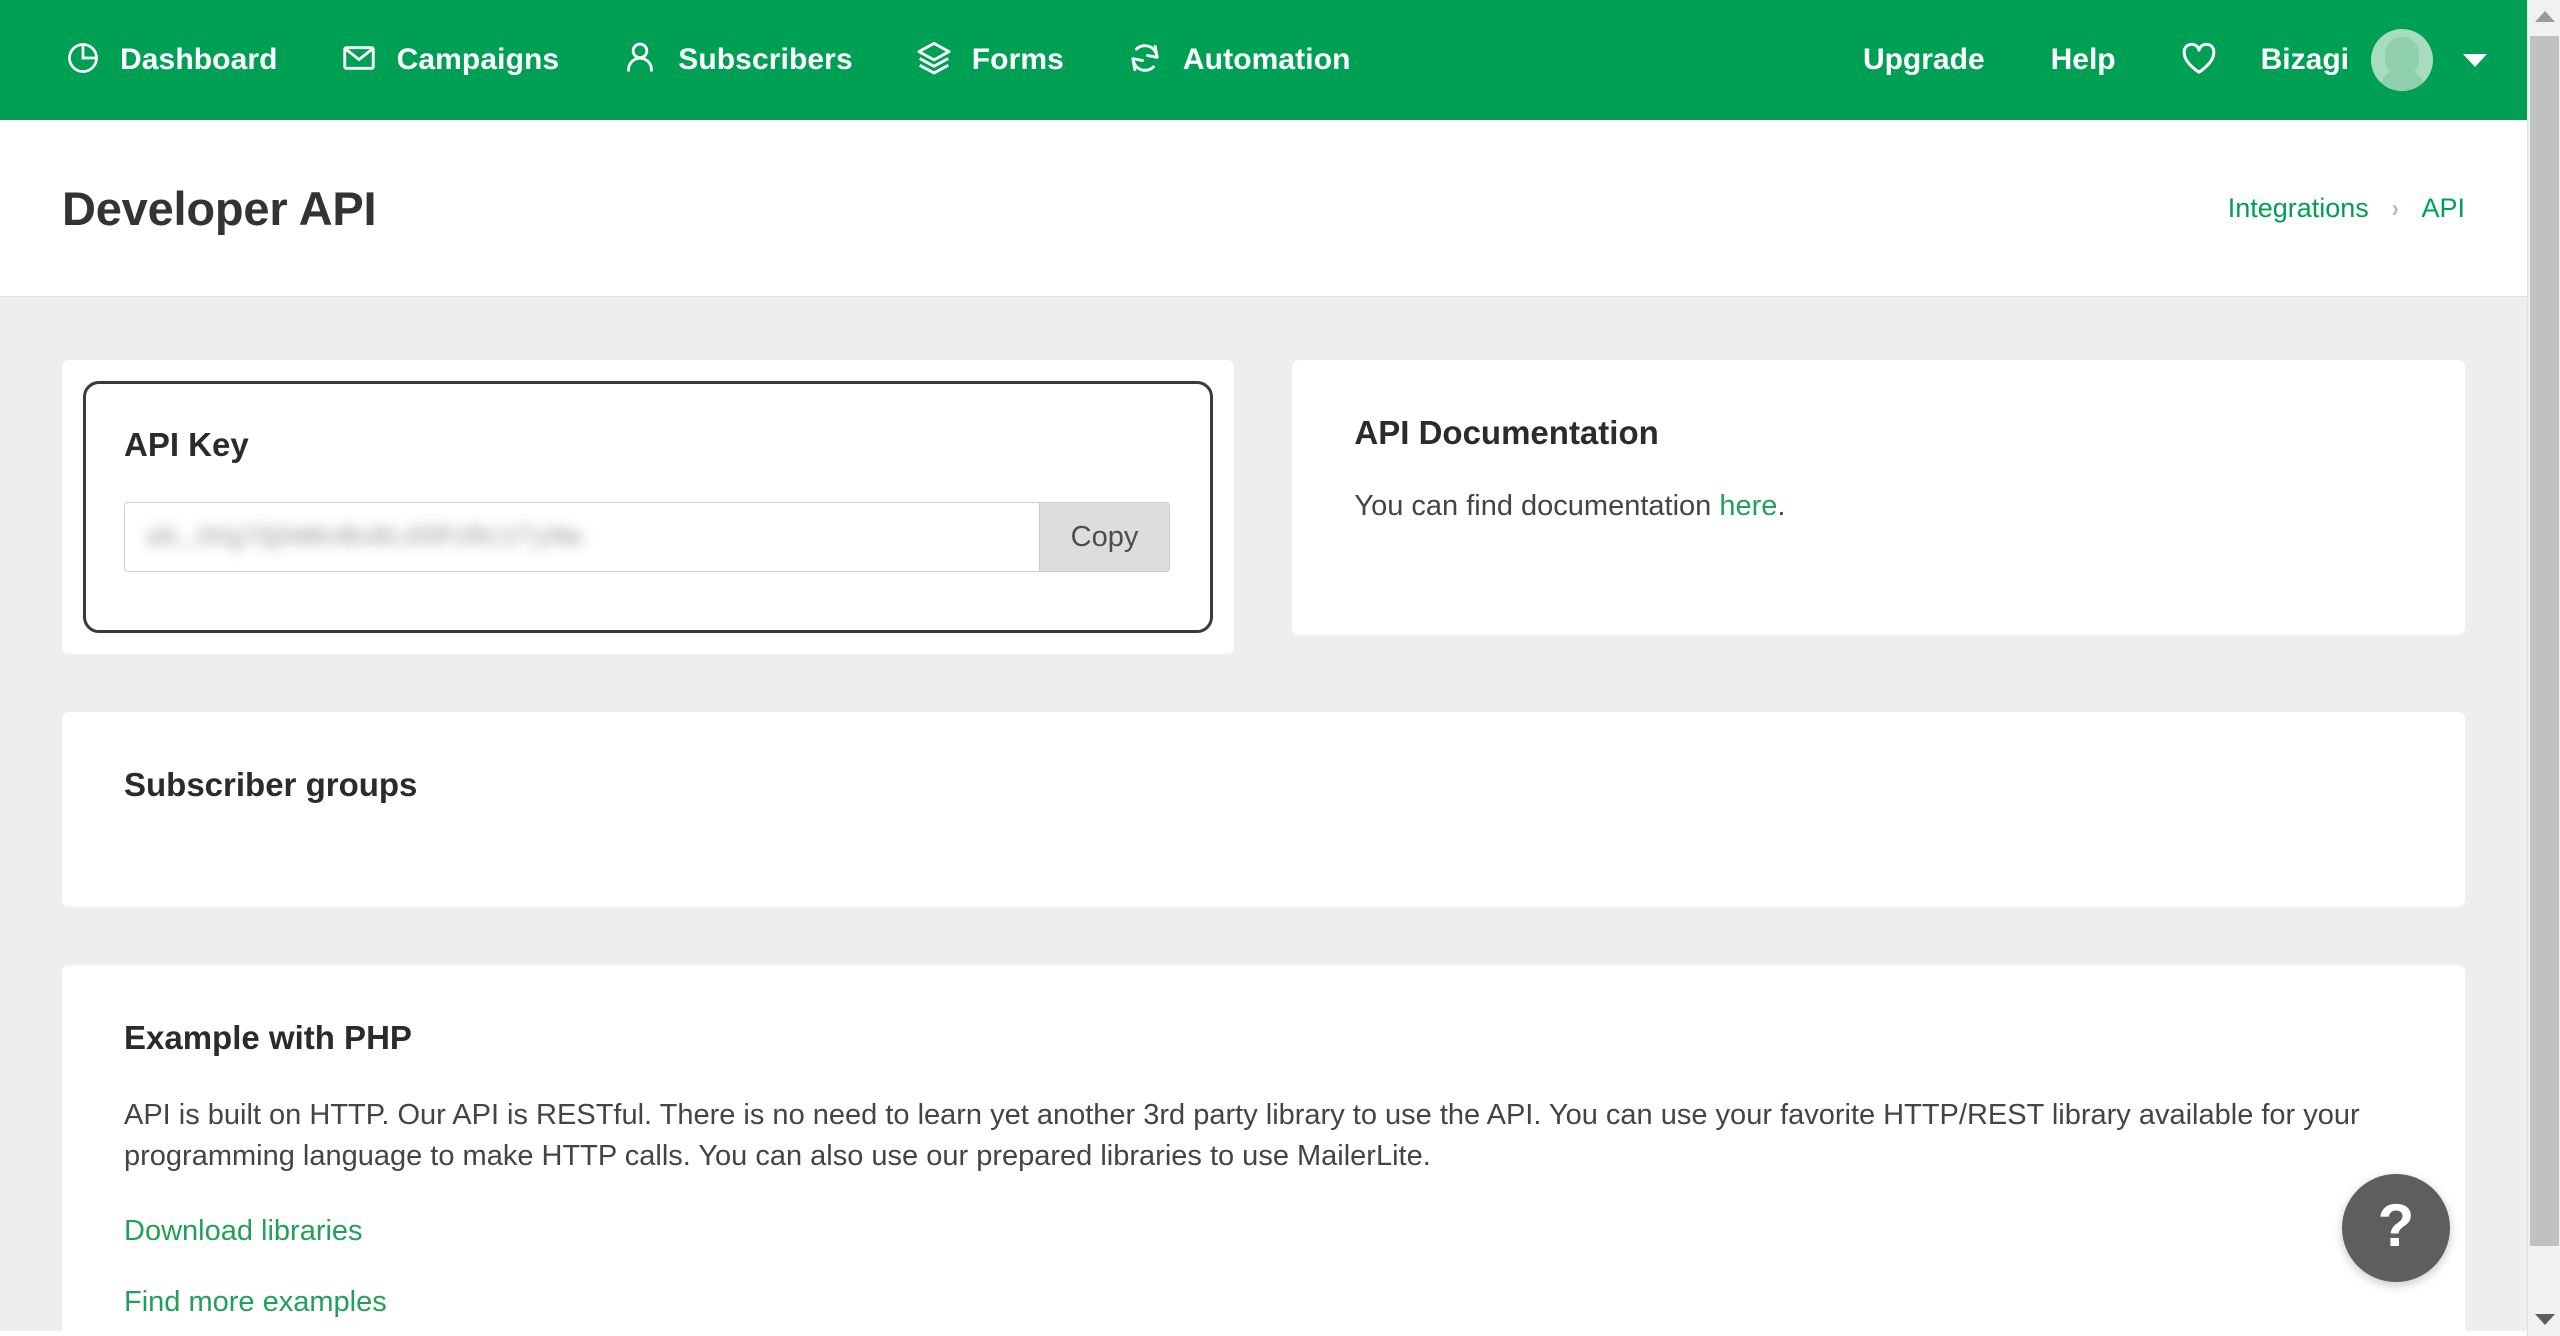 This screenshot has width=2560, height=1336. Describe the element at coordinates (1537, 506) in the screenshot. I see `docs-text-before: You can find documentation` at that location.